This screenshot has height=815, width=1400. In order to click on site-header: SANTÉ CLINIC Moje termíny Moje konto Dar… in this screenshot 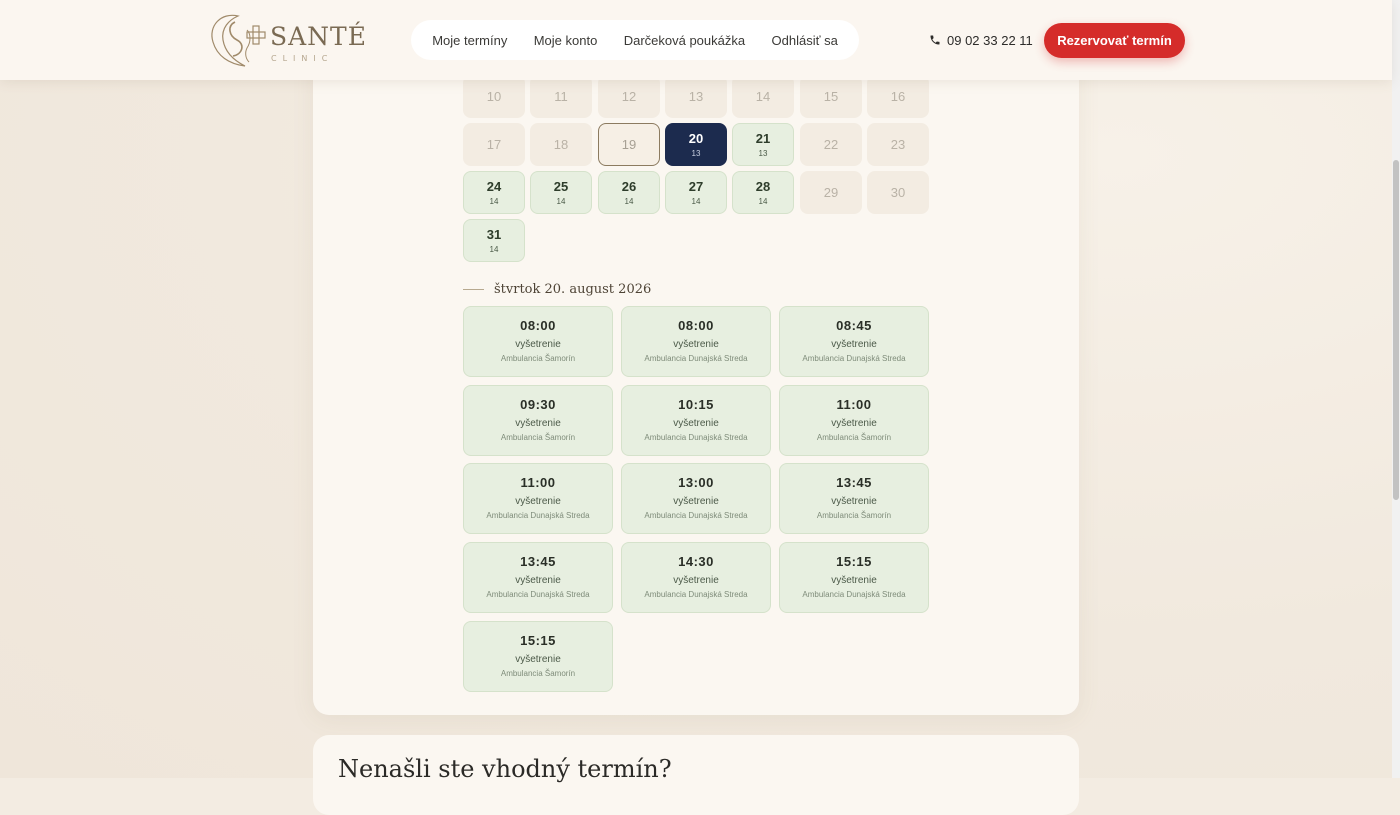, I will do `click(696, 40)`.